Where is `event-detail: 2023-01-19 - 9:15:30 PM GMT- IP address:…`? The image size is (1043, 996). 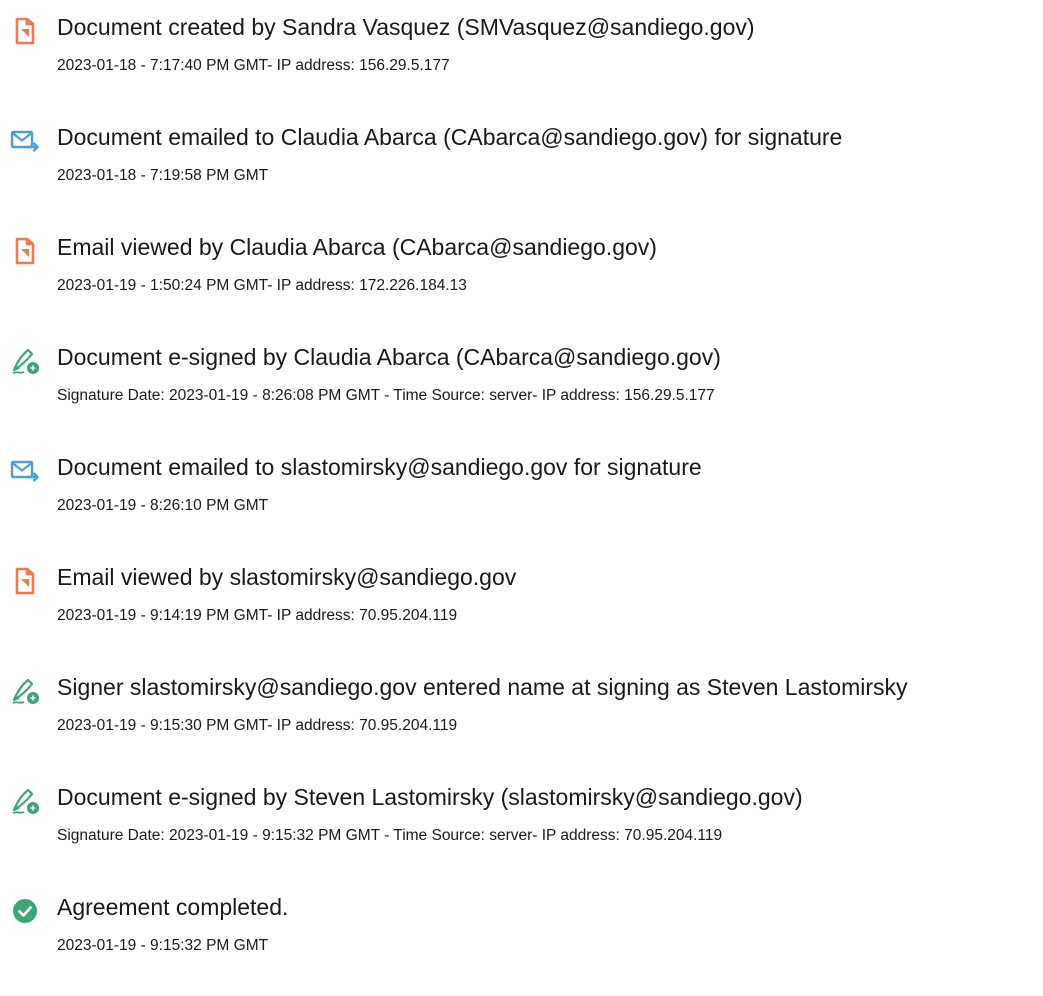
event-detail: 2023-01-19 - 9:15:30 PM GMT- IP address:… is located at coordinates (257, 725).